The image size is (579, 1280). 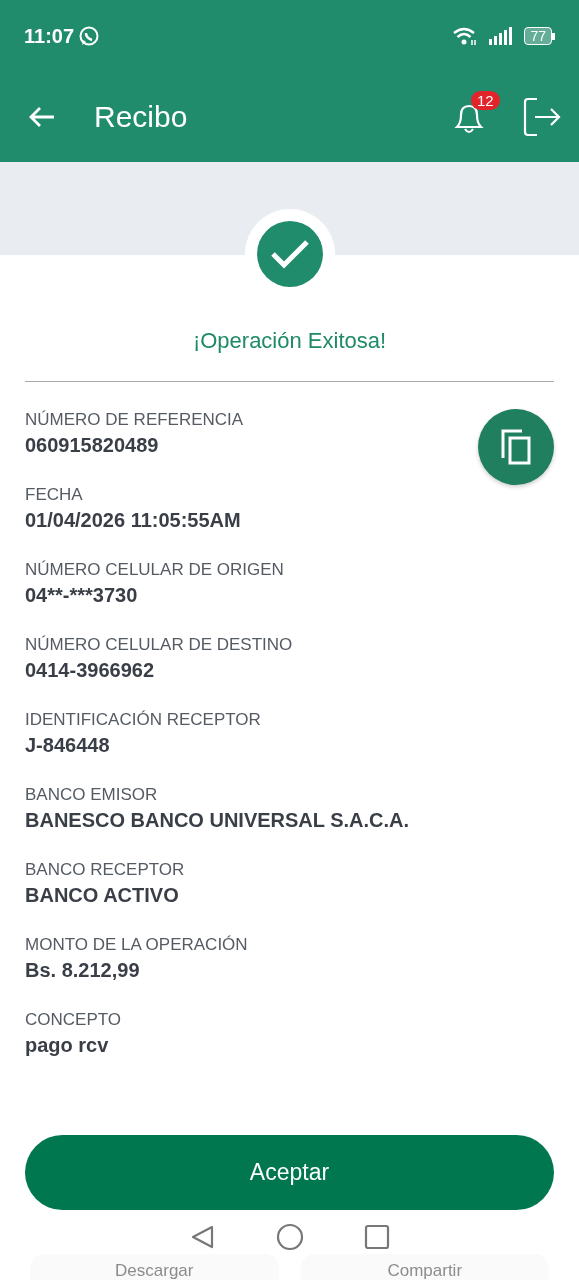 What do you see at coordinates (465, 36) in the screenshot?
I see `wifi-icon` at bounding box center [465, 36].